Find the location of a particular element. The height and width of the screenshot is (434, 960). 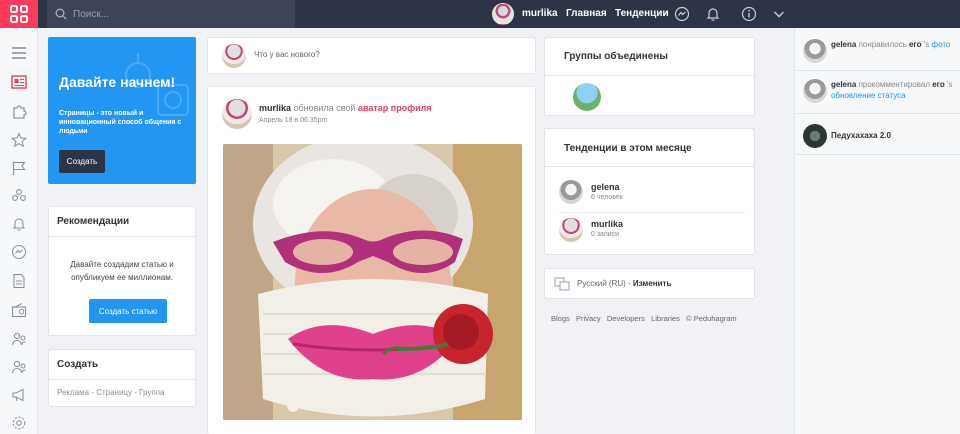

post-composer: Что у вас нового? is located at coordinates (371, 55).